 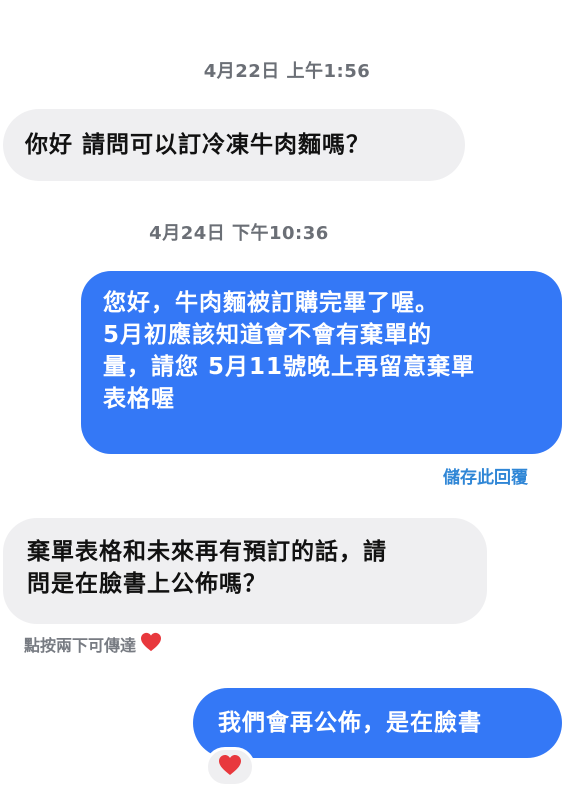 What do you see at coordinates (239, 233) in the screenshot?
I see `timestamp: 4月24日 下午10:36` at bounding box center [239, 233].